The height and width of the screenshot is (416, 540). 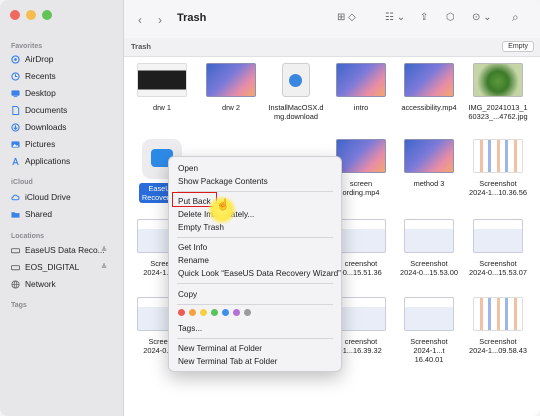 I want to click on back-button: ‹, so click(x=140, y=20).